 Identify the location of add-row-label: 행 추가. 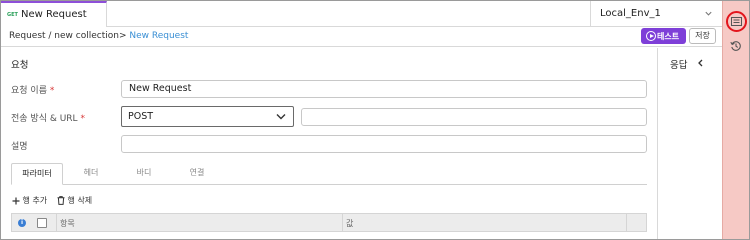
(35, 200).